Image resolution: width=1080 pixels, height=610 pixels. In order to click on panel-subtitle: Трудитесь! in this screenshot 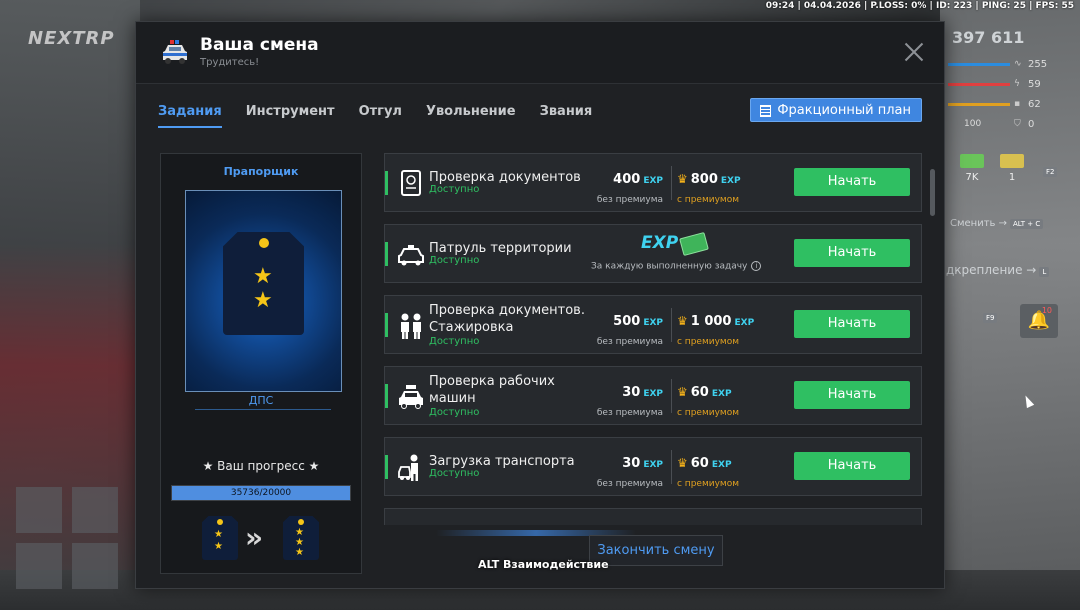, I will do `click(230, 62)`.